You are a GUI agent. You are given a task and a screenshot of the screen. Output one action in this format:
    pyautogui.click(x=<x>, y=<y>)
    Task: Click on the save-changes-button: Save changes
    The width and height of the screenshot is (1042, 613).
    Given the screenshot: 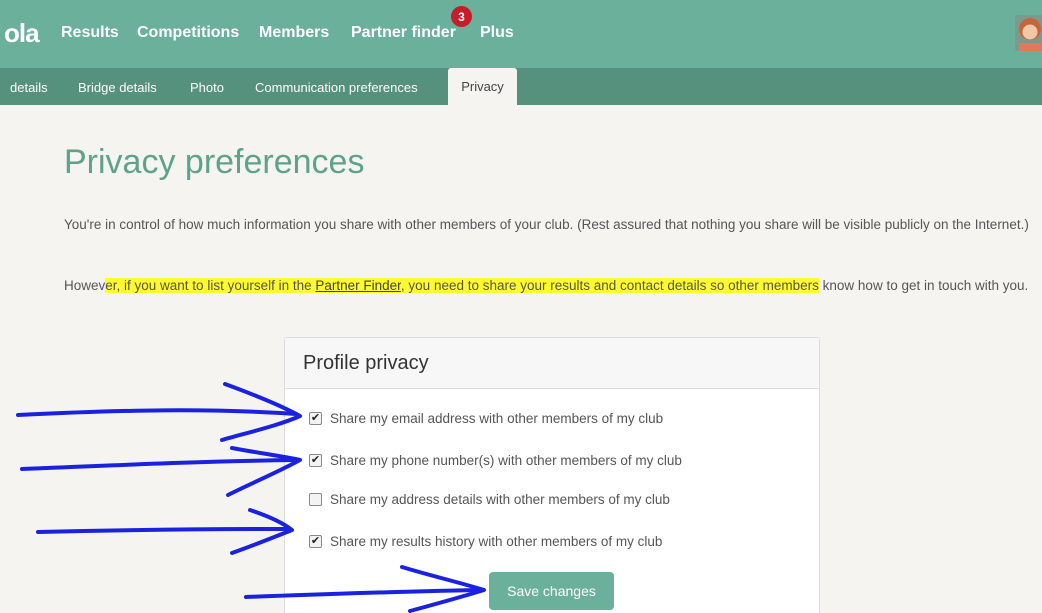 What is the action you would take?
    pyautogui.click(x=551, y=591)
    